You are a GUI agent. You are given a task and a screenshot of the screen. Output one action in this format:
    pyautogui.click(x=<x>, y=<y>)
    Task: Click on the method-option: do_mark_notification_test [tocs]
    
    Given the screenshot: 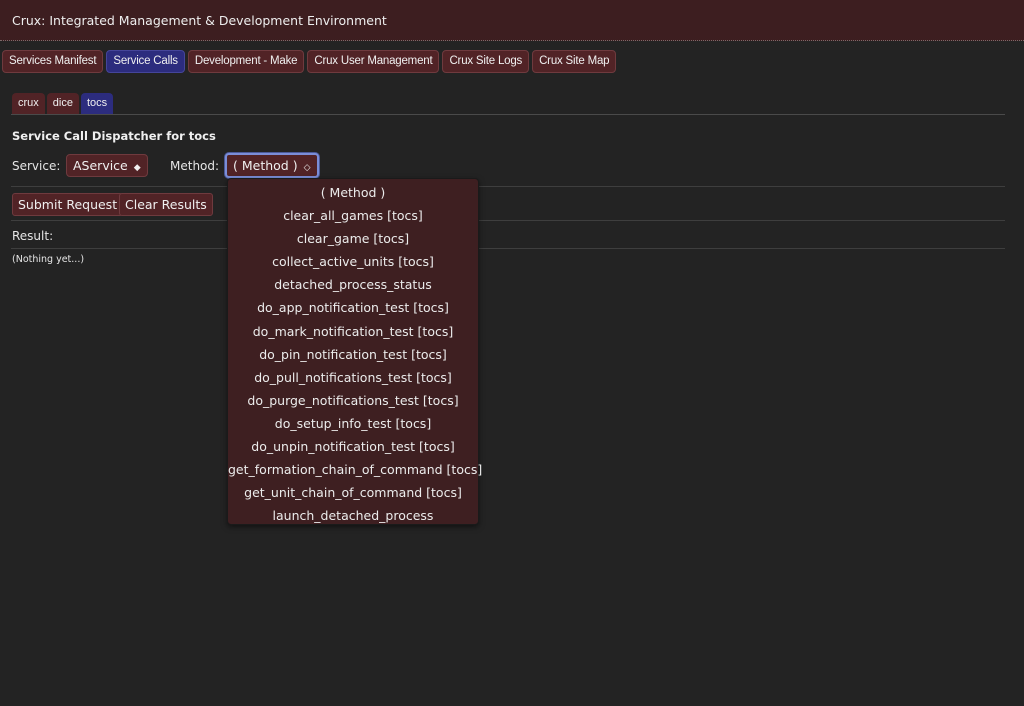 What is the action you would take?
    pyautogui.click(x=353, y=331)
    